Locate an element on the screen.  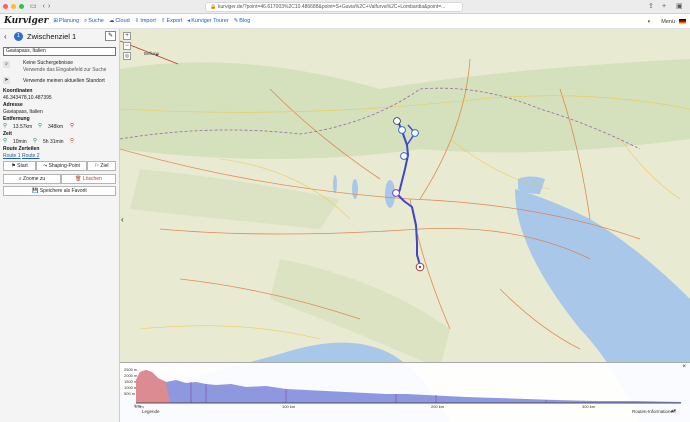
save-icon: 💾 is located at coordinates (35, 191).